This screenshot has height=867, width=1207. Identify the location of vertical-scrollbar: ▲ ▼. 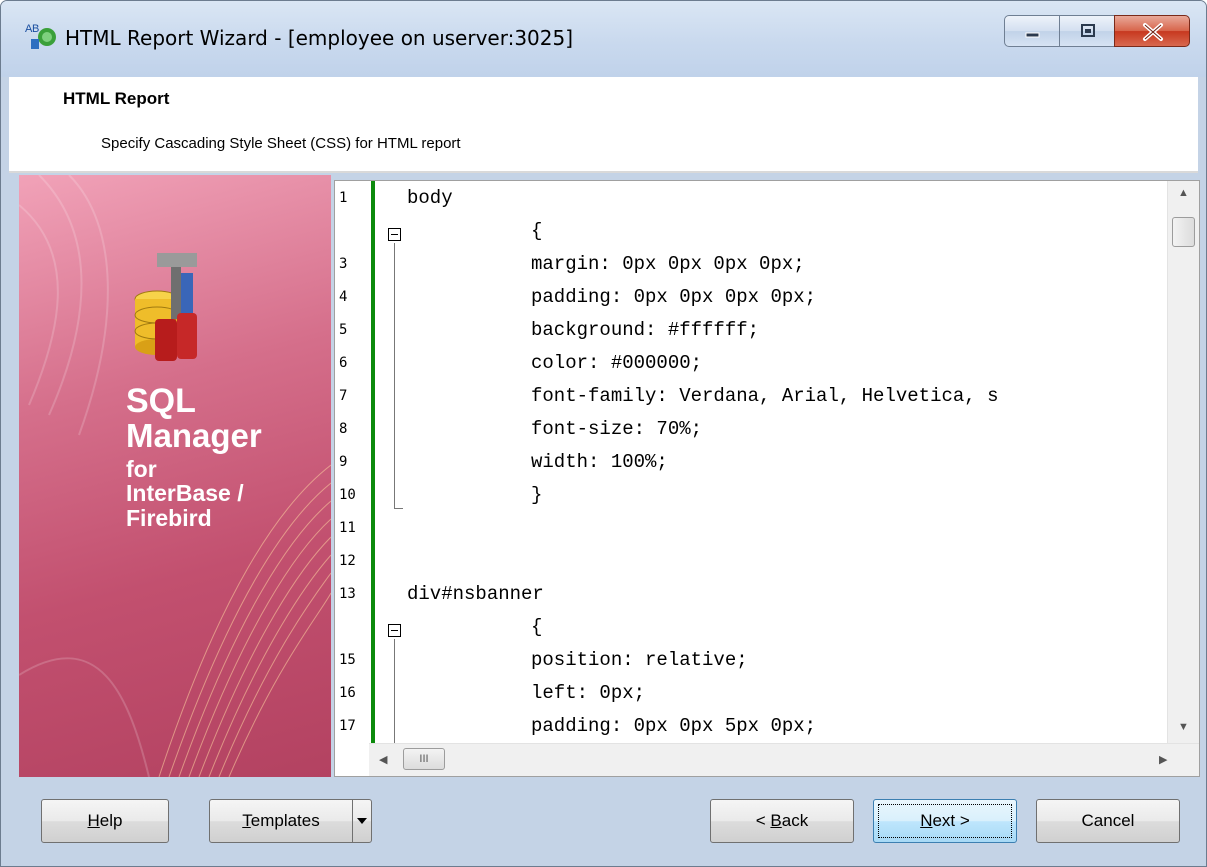
(1183, 462).